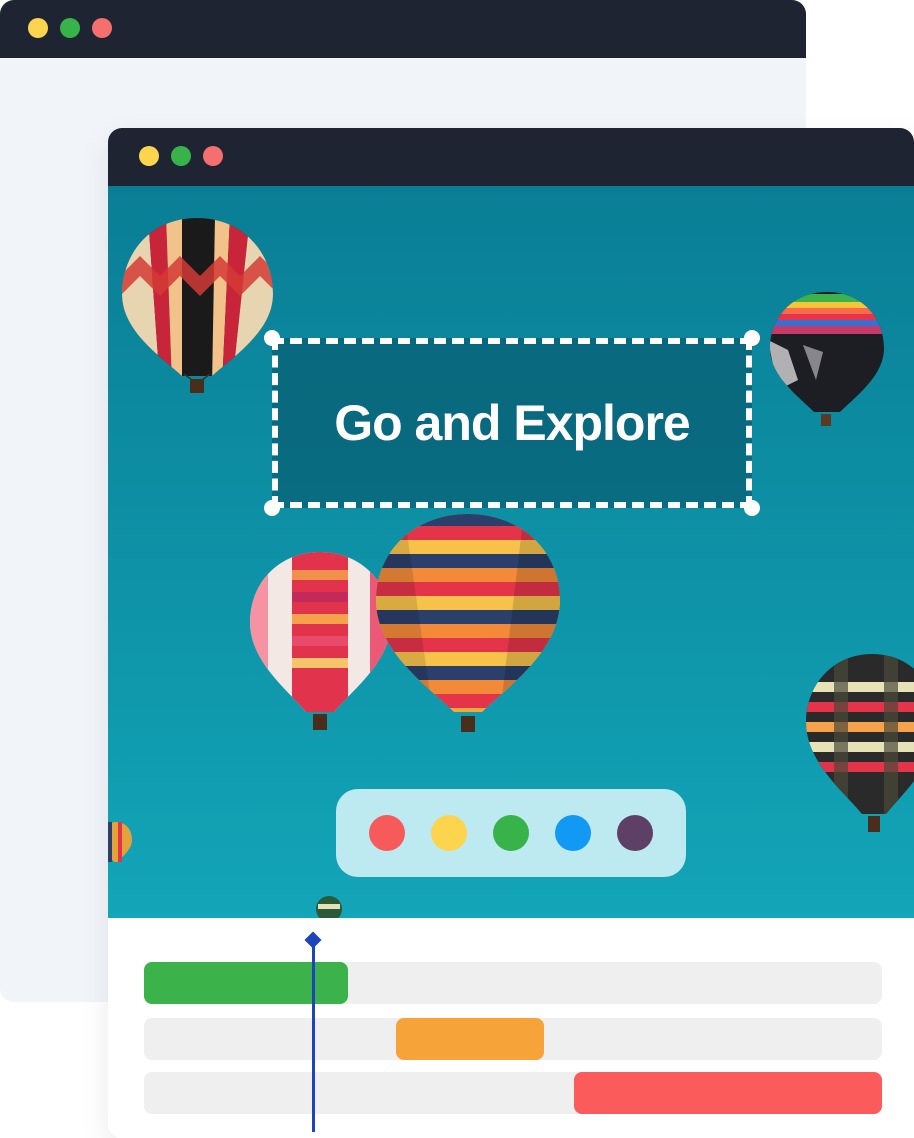 The height and width of the screenshot is (1138, 914). I want to click on timeline-playhead, so click(313, 1036).